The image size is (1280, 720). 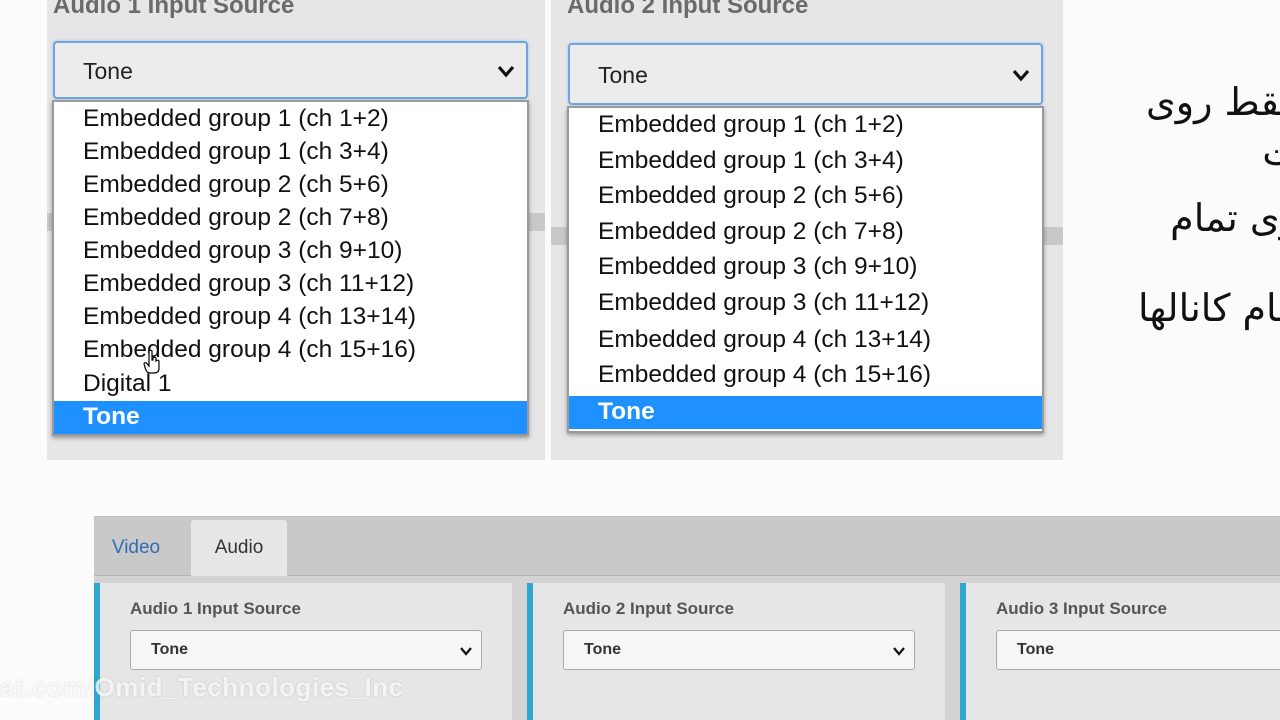 What do you see at coordinates (1138, 650) in the screenshot?
I see `audio-3-select: Tone` at bounding box center [1138, 650].